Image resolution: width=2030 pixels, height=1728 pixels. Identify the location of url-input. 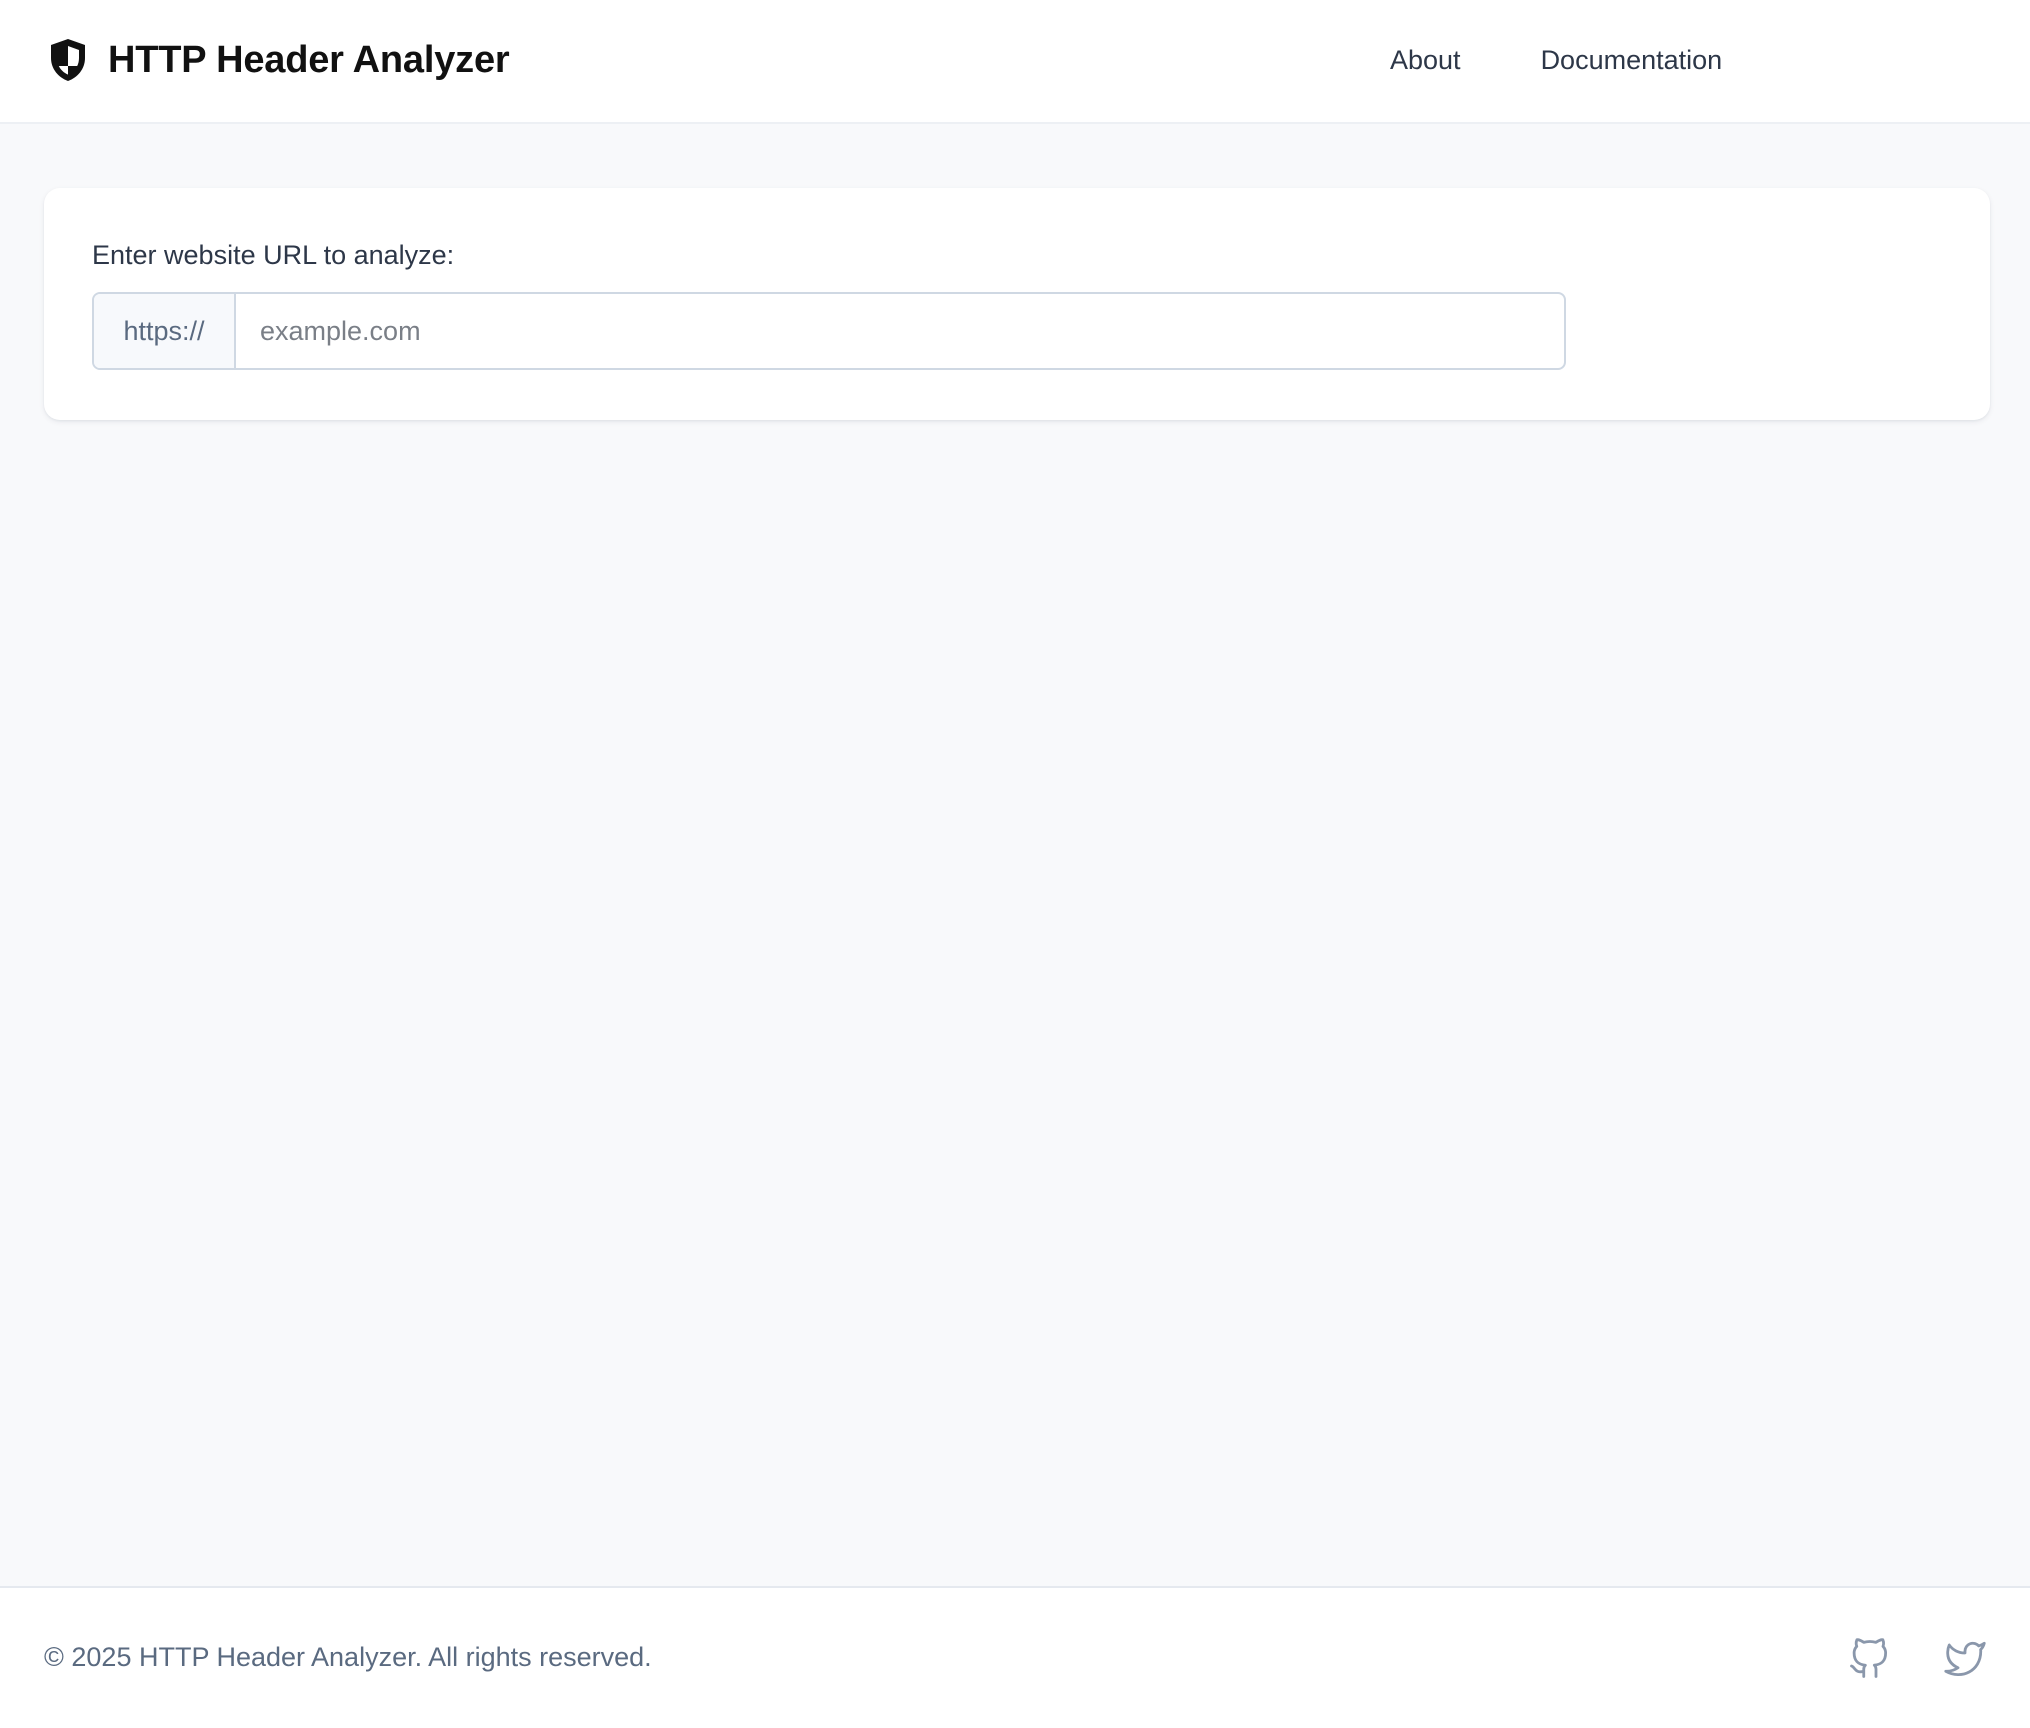
(900, 331).